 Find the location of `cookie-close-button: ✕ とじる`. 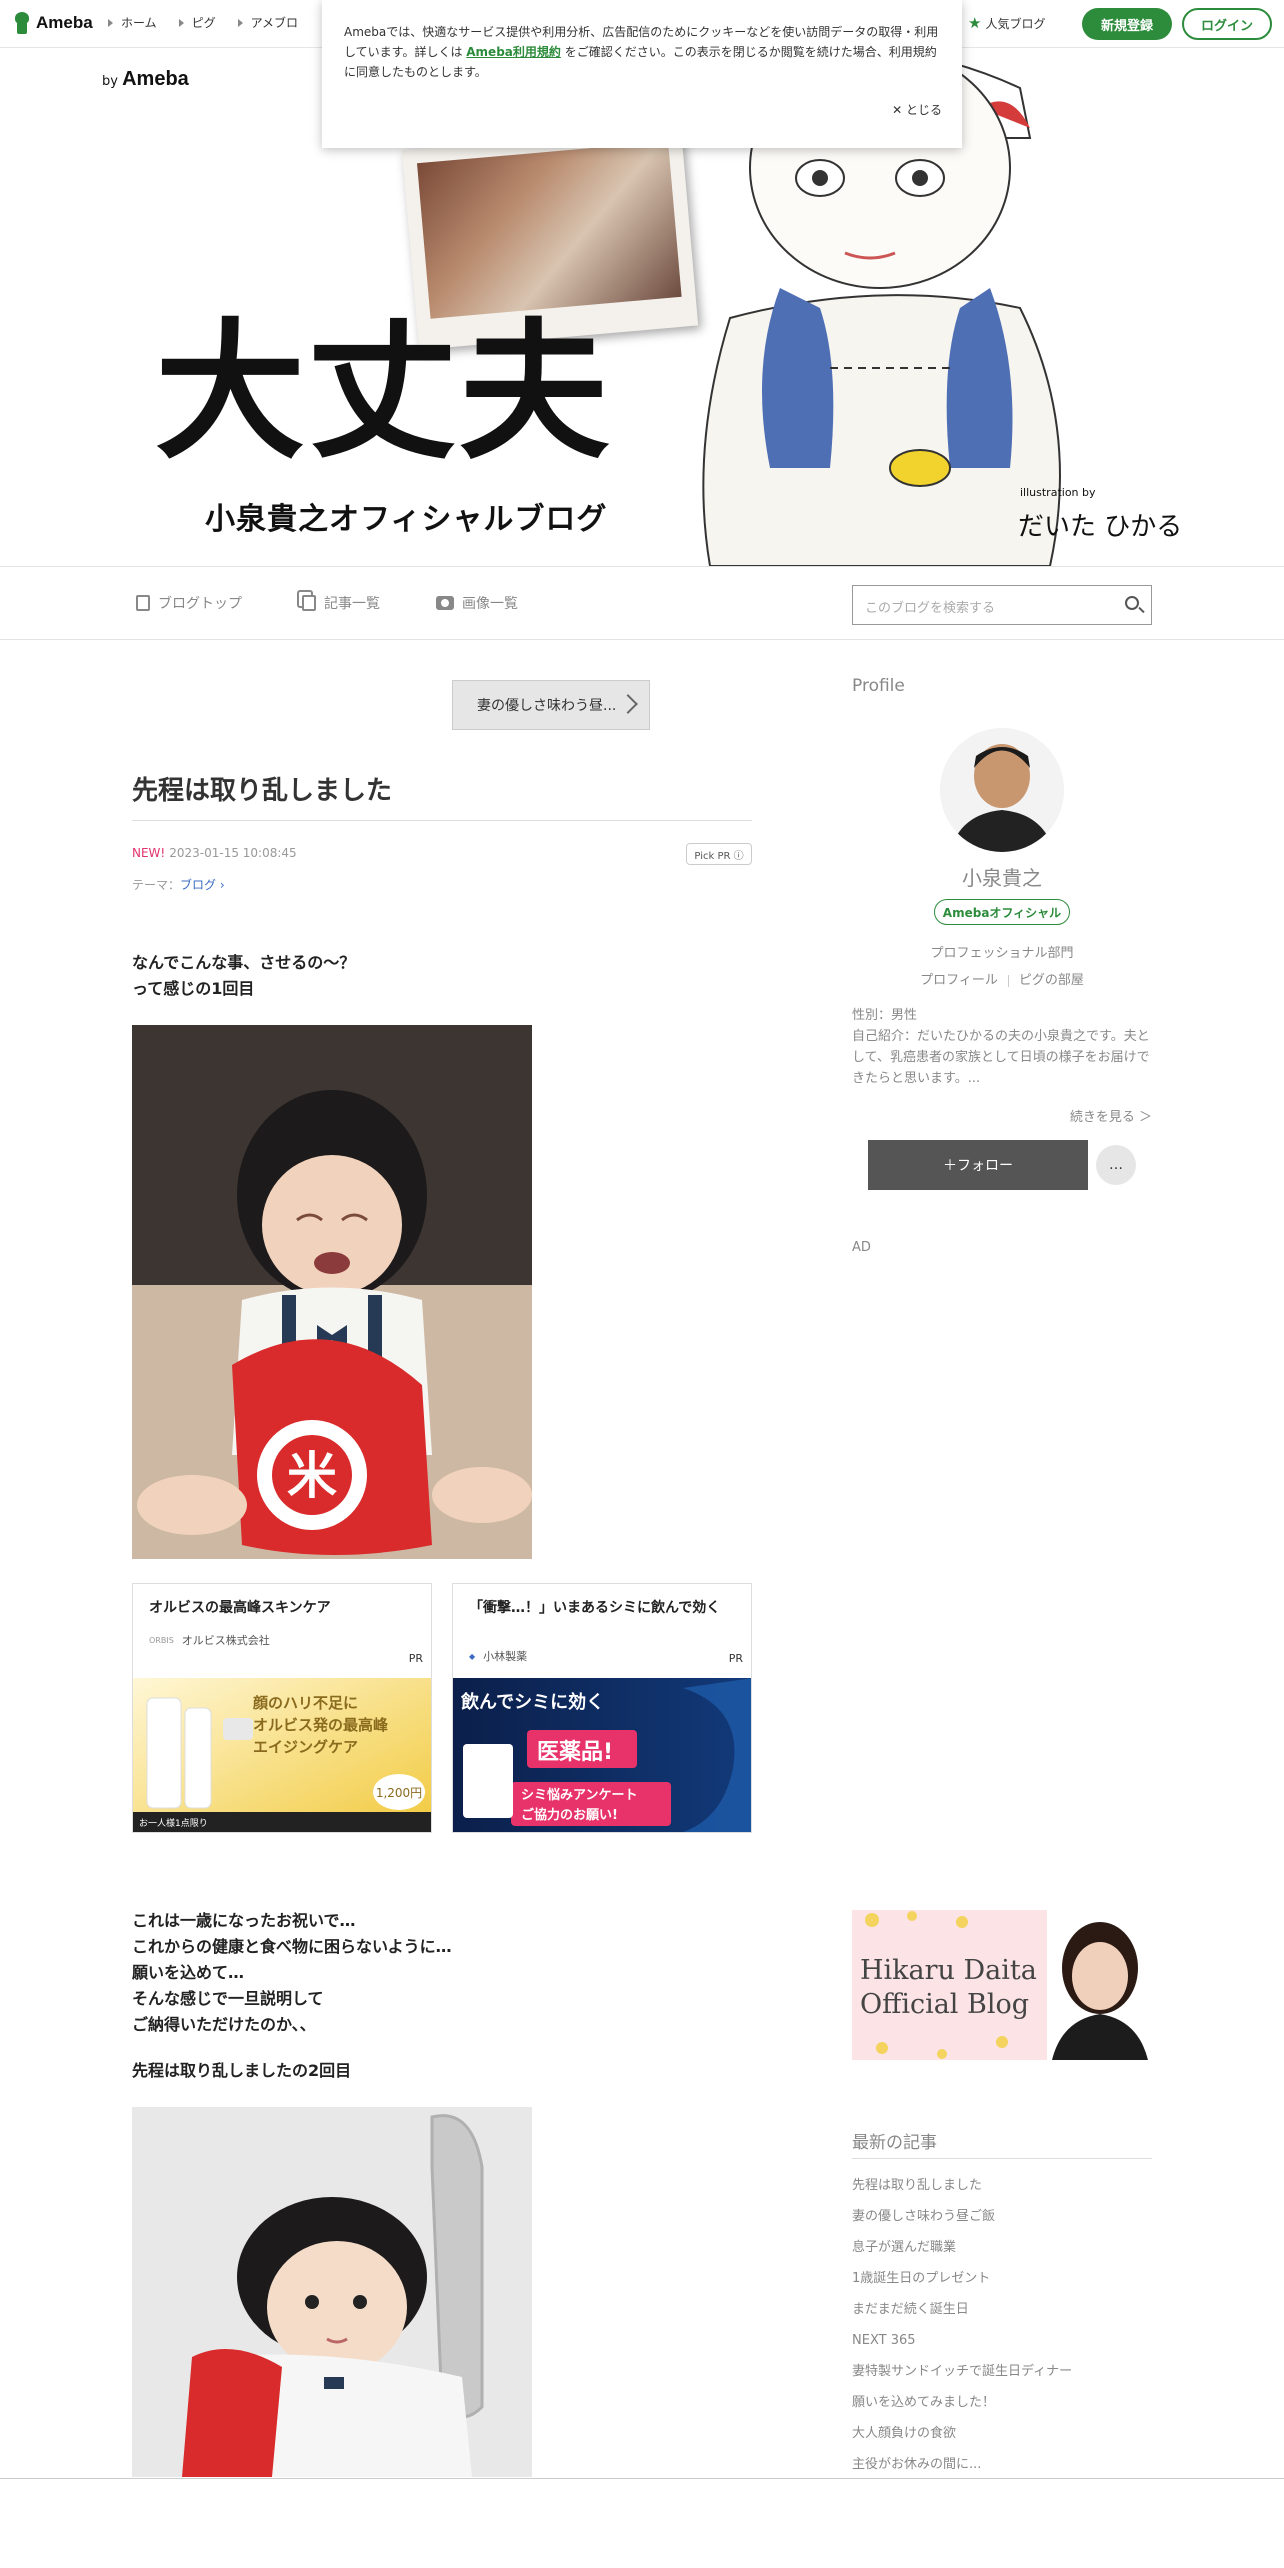

cookie-close-button: ✕ とじる is located at coordinates (917, 110).